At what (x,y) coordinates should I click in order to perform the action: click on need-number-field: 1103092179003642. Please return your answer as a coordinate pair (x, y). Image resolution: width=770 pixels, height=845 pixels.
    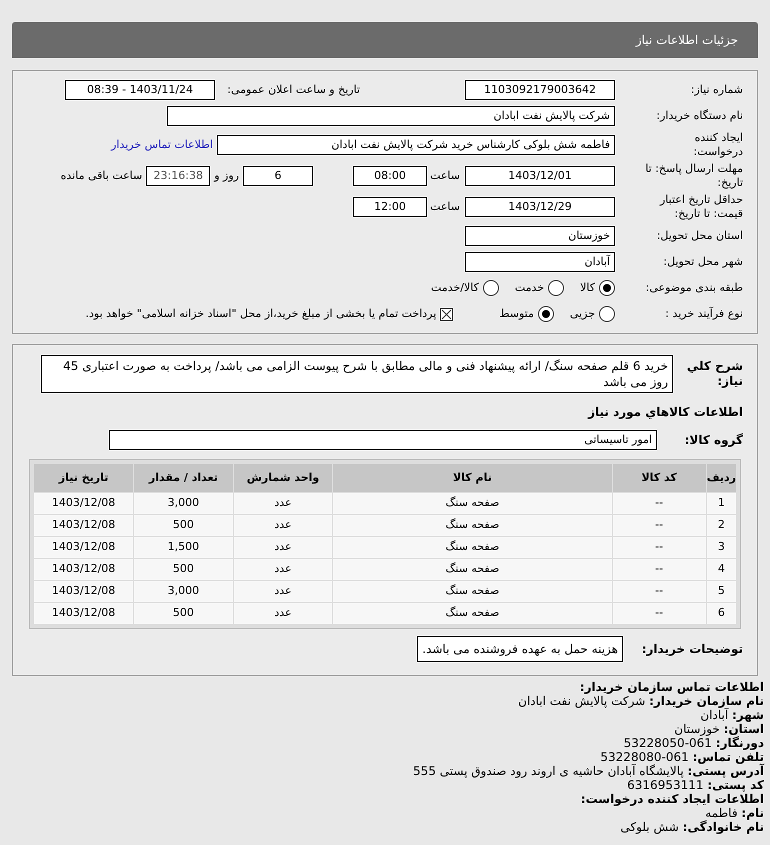
    Looking at the image, I should click on (540, 90).